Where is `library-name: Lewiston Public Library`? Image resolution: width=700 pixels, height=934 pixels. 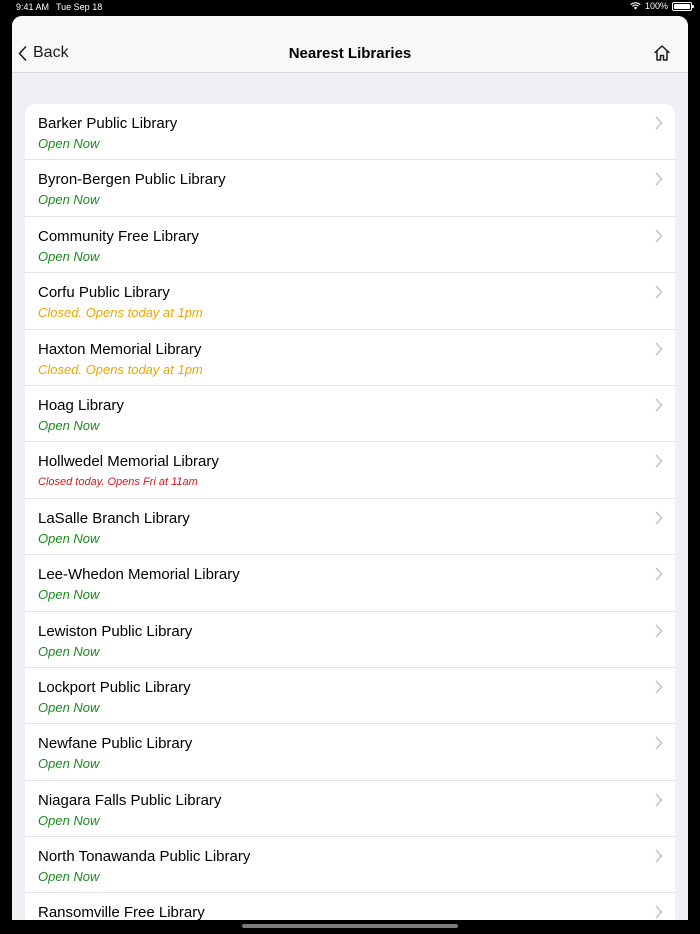
library-name: Lewiston Public Library is located at coordinates (115, 631).